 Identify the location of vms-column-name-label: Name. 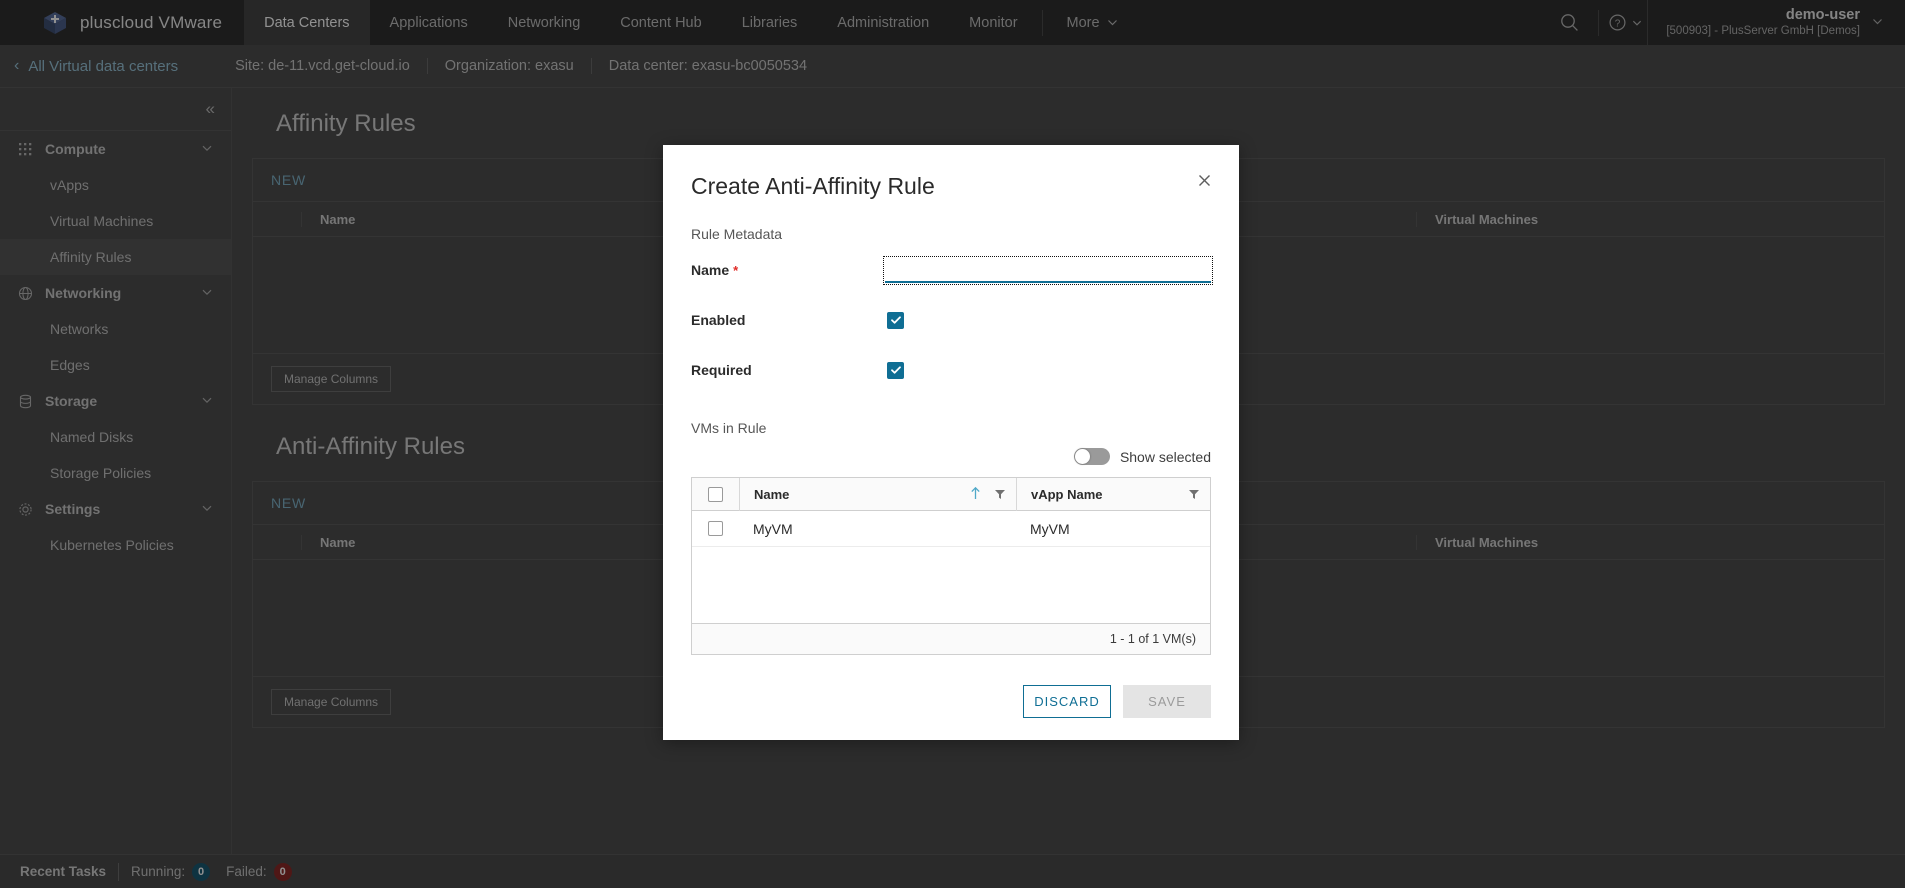
(772, 494).